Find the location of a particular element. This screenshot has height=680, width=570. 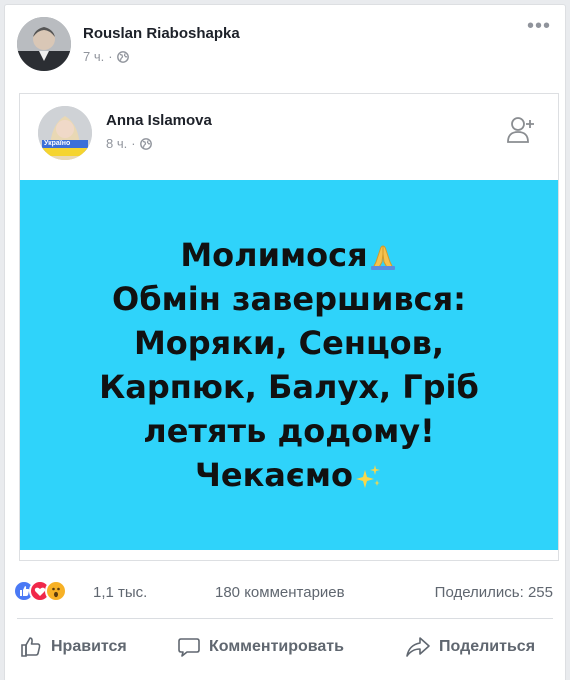

reactions-summary is located at coordinates (40, 591).